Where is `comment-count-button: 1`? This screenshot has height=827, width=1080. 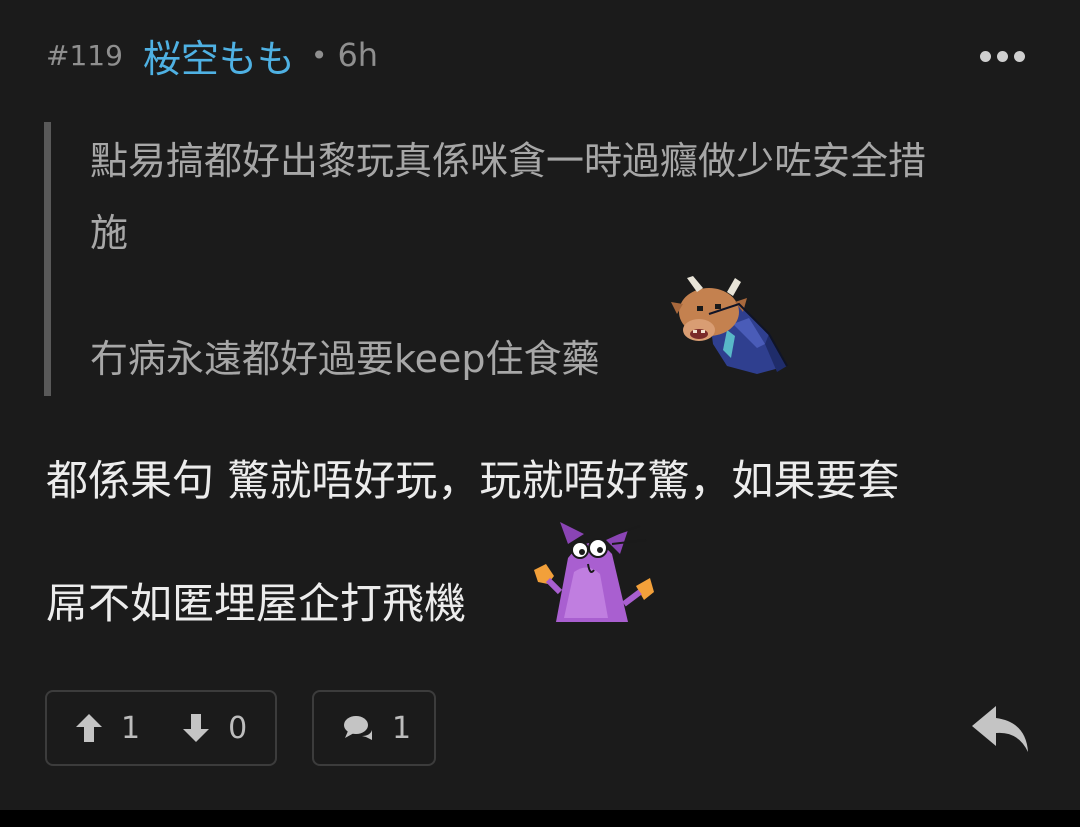 comment-count-button: 1 is located at coordinates (374, 728).